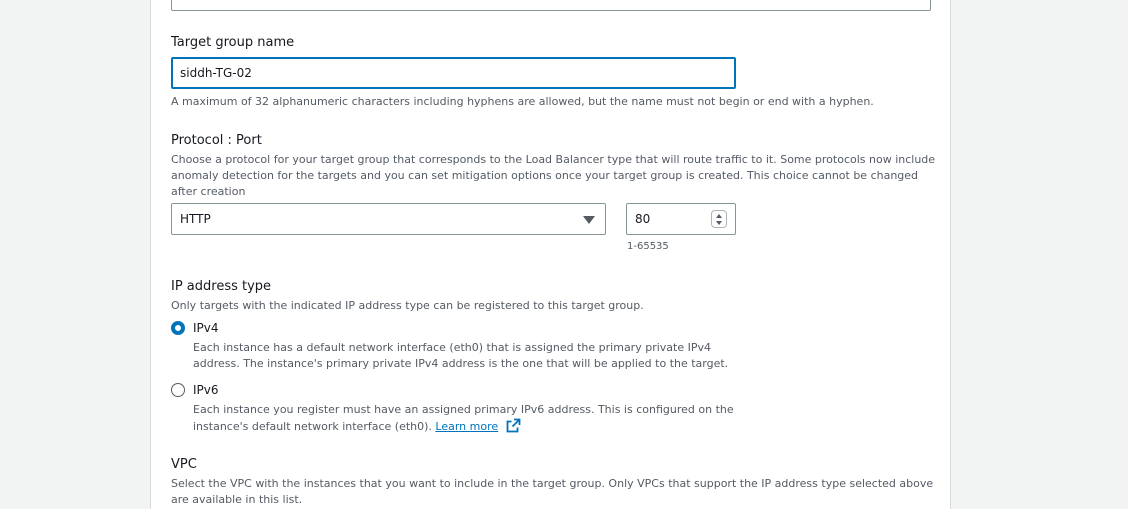  Describe the element at coordinates (466, 426) in the screenshot. I see `learn-more-link: Learn more` at that location.